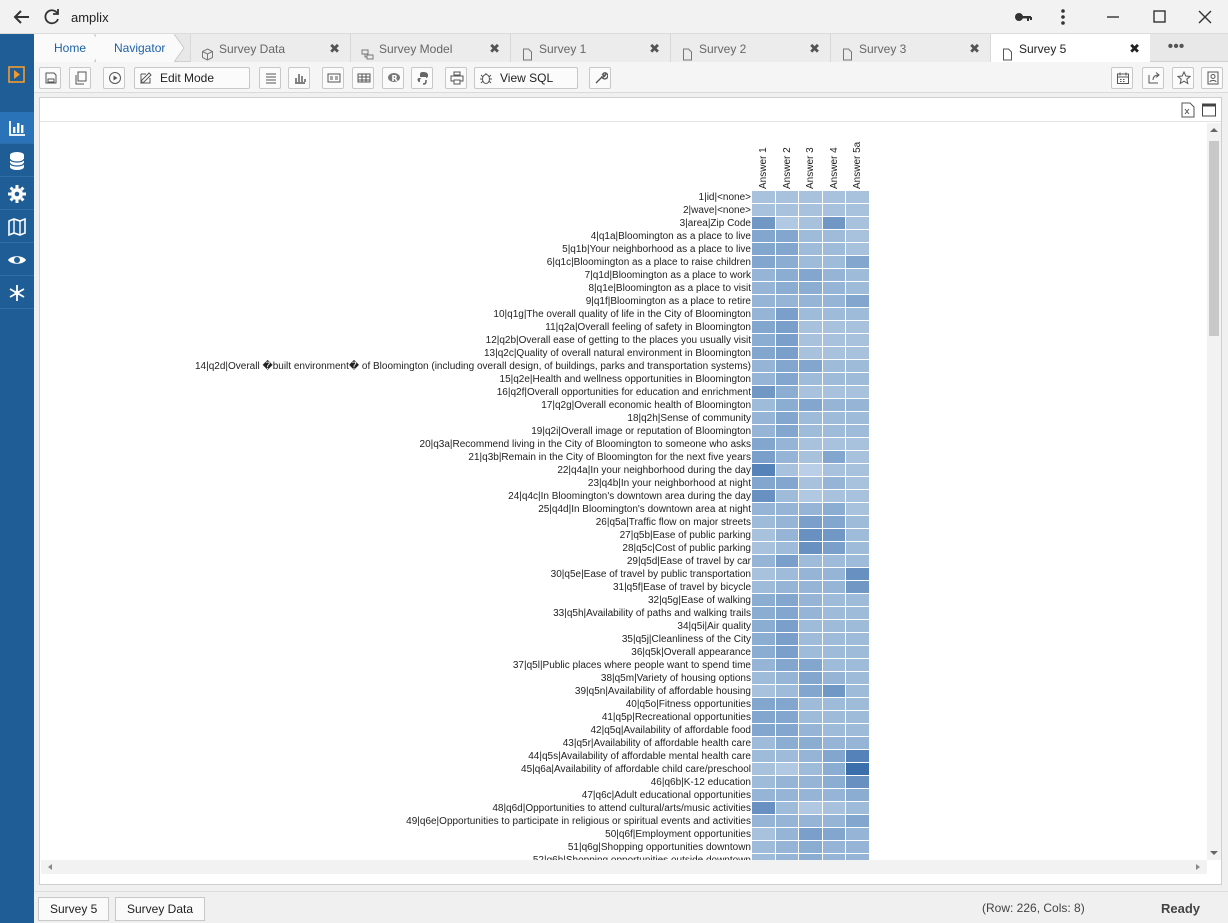 This screenshot has width=1228, height=923. I want to click on snowflake-icon, so click(17, 293).